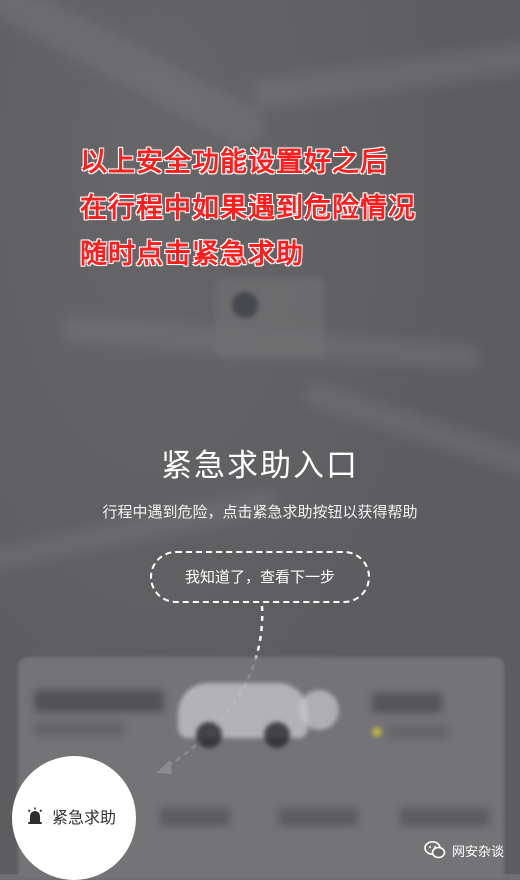 This screenshot has width=520, height=880. What do you see at coordinates (35, 815) in the screenshot?
I see `alarm-icon` at bounding box center [35, 815].